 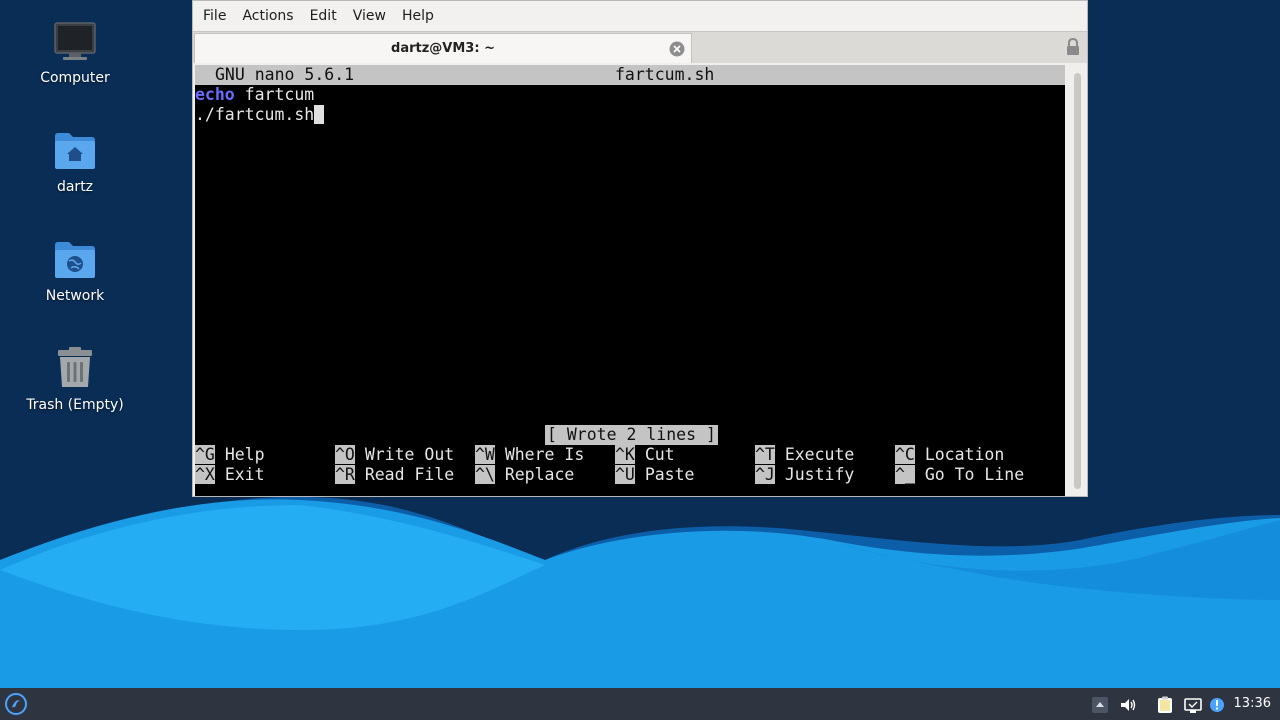 I want to click on nano-title-bar: GNU nano 5.6.1 fartcum.sh, so click(x=630, y=75).